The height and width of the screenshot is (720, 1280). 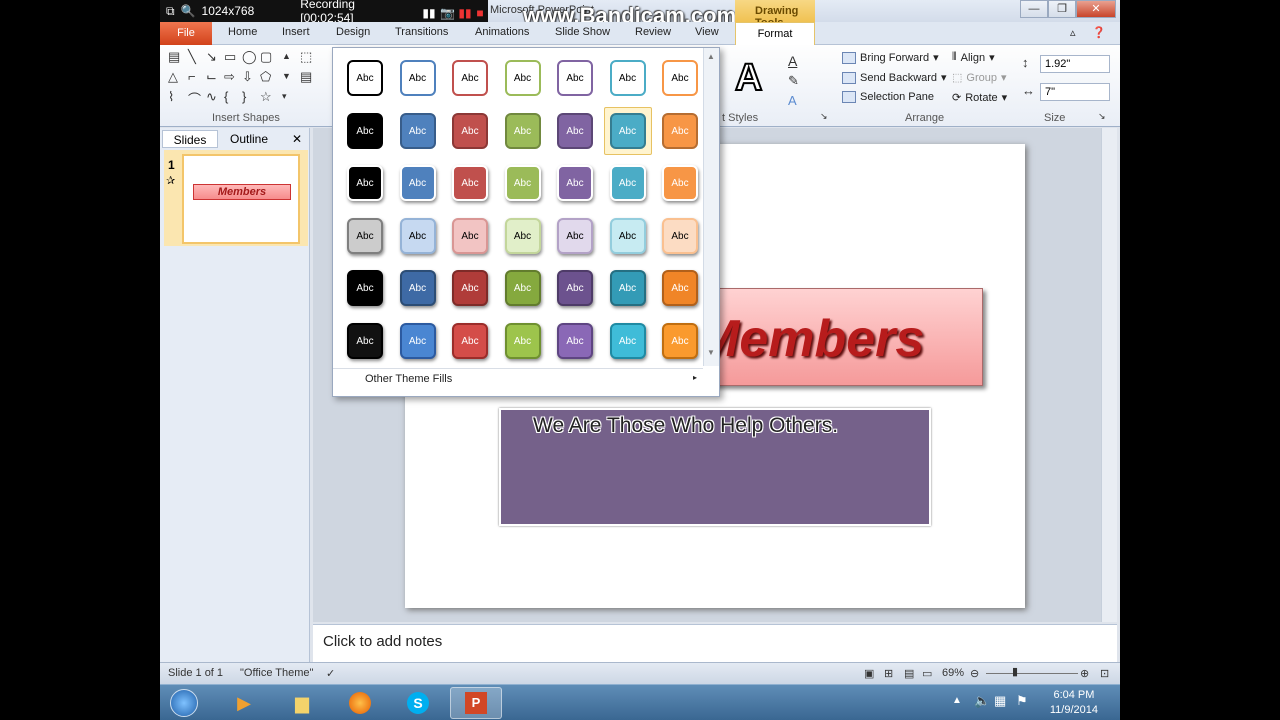 I want to click on tab-slideshow: Slide Show, so click(x=582, y=32).